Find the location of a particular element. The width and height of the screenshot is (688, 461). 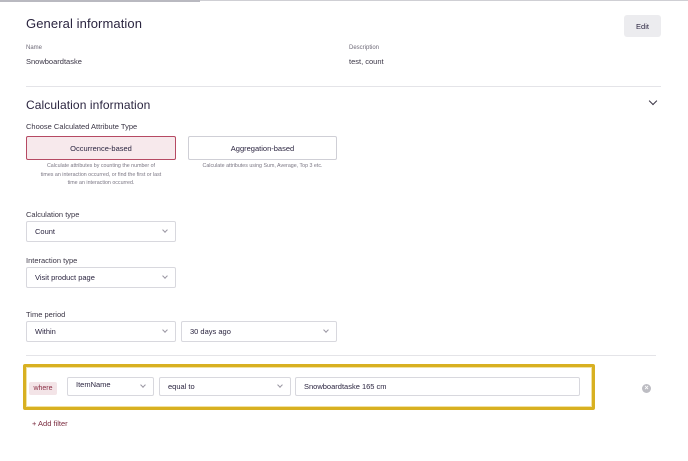

name-value: Snowboardtaske is located at coordinates (54, 61).